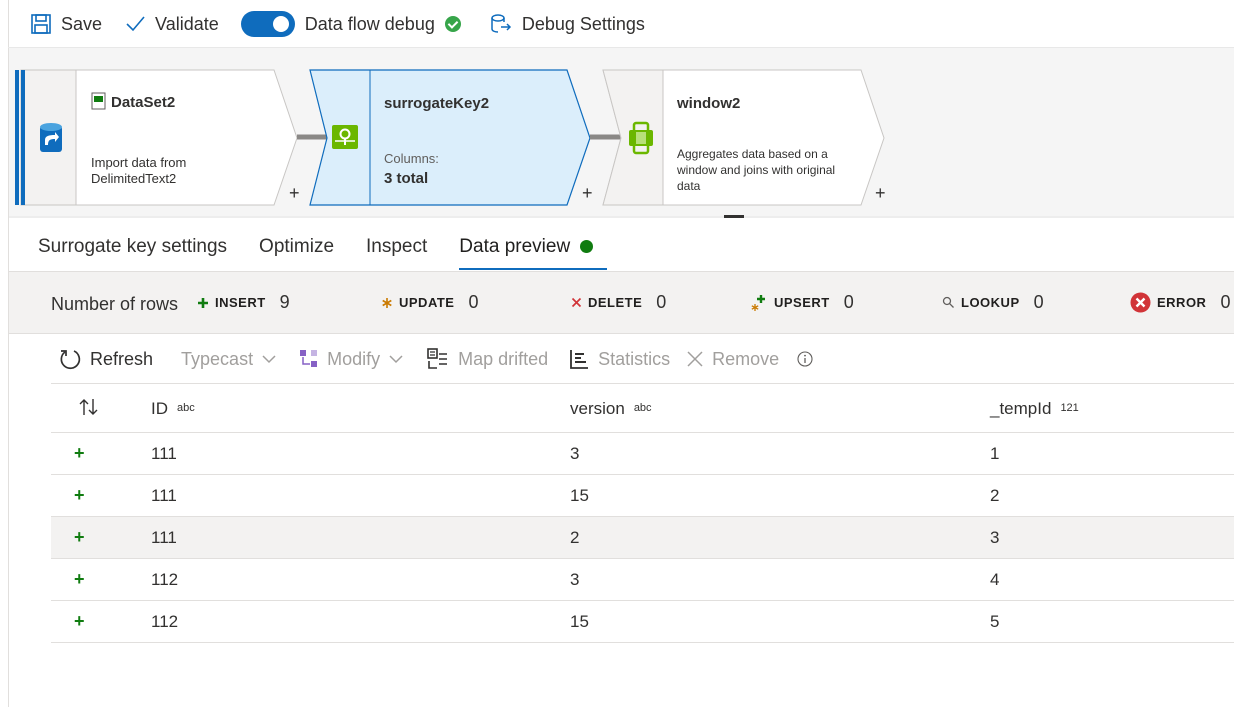  I want to click on debug-settings-icon, so click(501, 23).